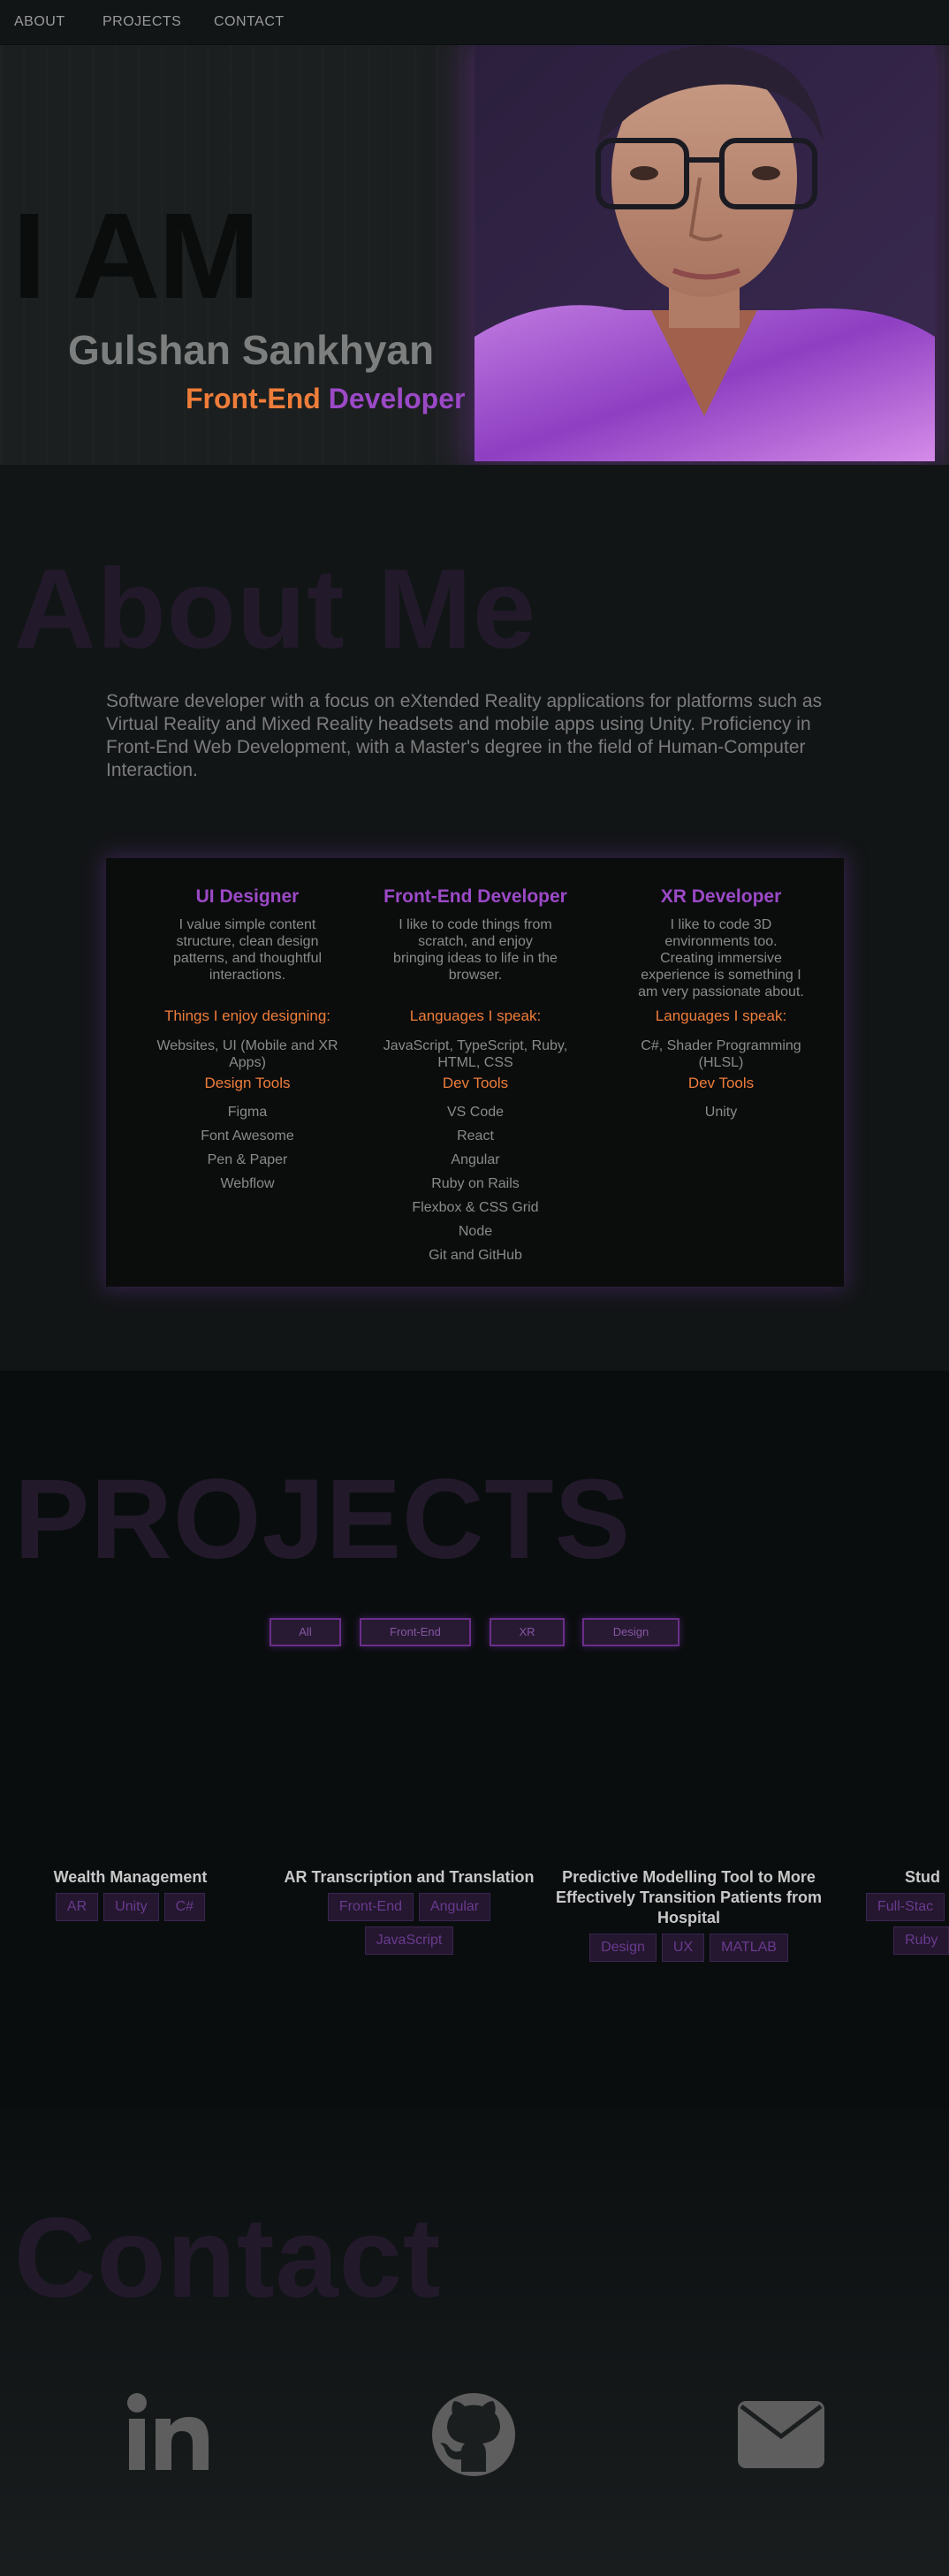 Image resolution: width=949 pixels, height=2576 pixels. I want to click on project-tag: Angular, so click(455, 1907).